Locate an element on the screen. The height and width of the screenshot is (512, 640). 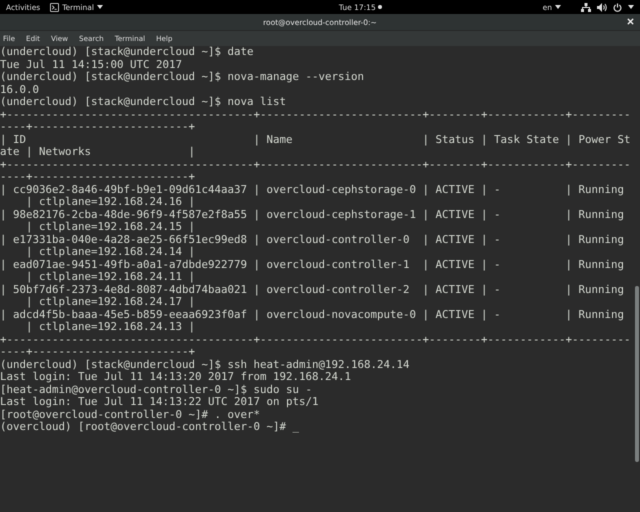
terminal-line: ate | Networks | is located at coordinates (98, 152).